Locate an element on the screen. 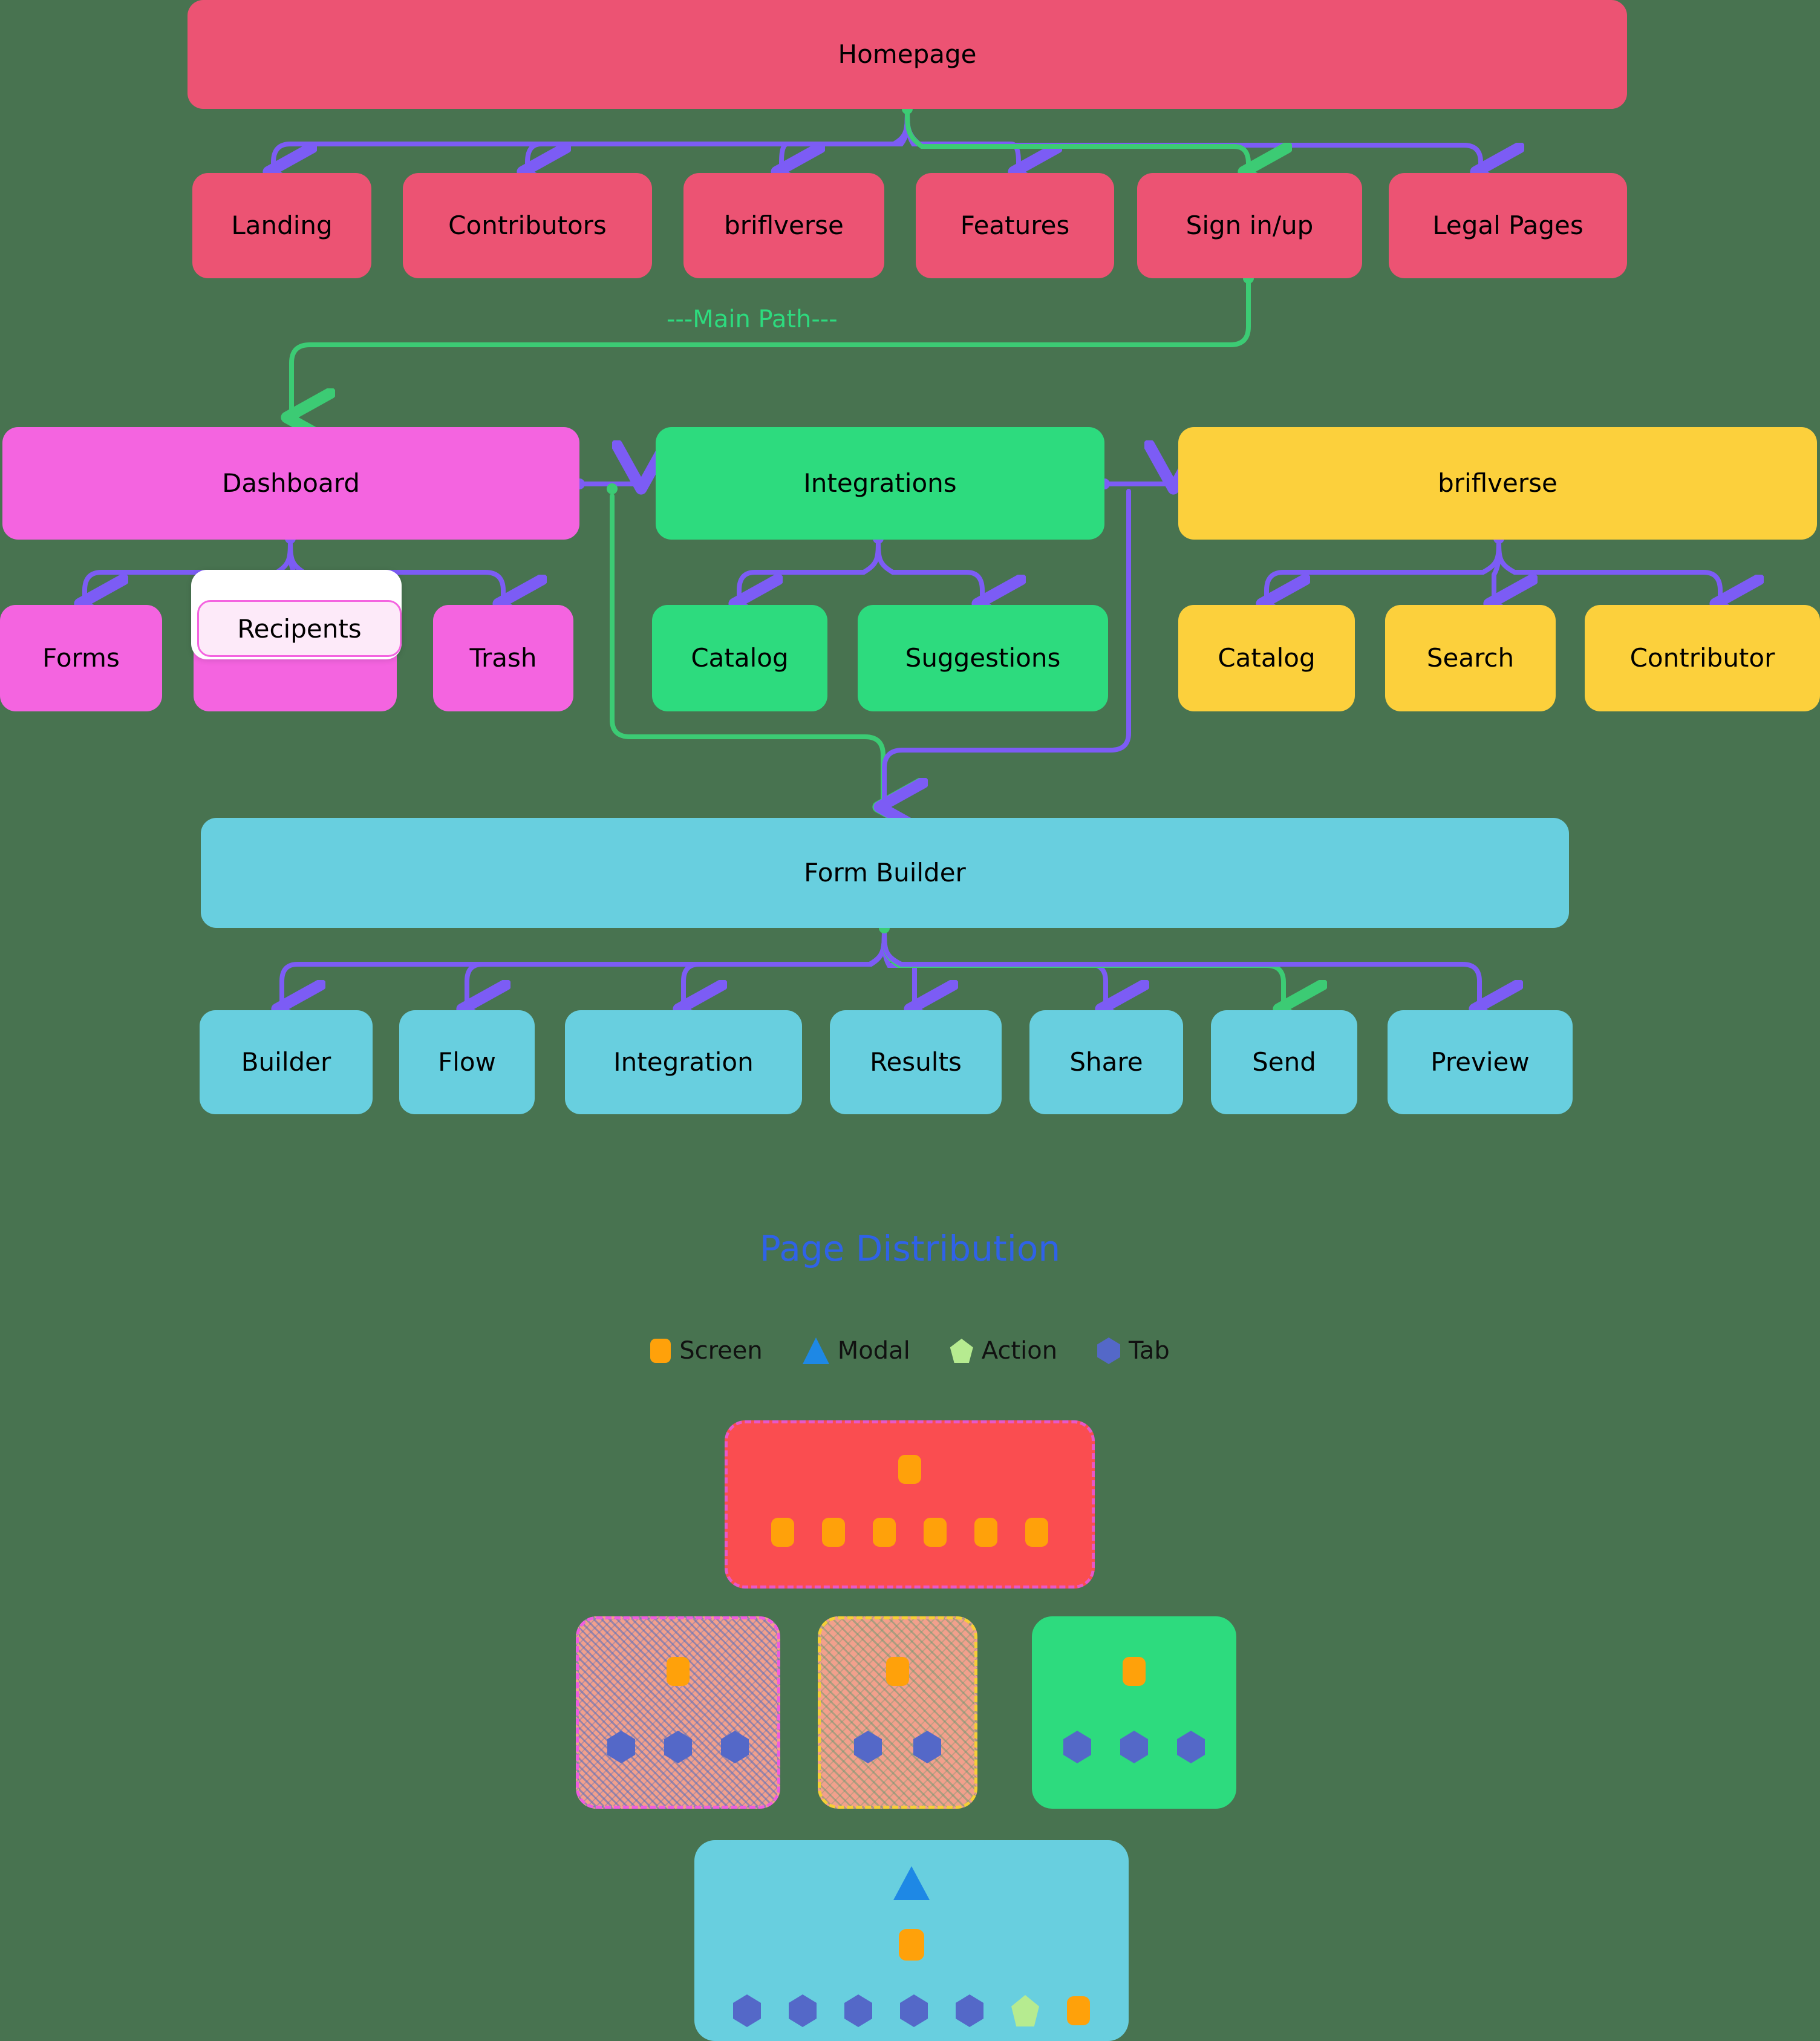 The height and width of the screenshot is (2041, 1820). node-briflverse: briflverse is located at coordinates (1497, 483).